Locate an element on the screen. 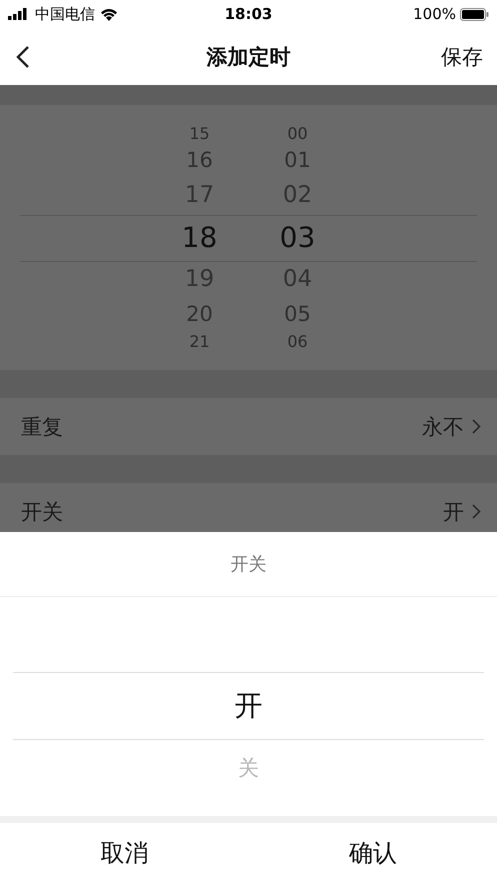 Image resolution: width=497 pixels, height=883 pixels. picker-number: 02 is located at coordinates (297, 195).